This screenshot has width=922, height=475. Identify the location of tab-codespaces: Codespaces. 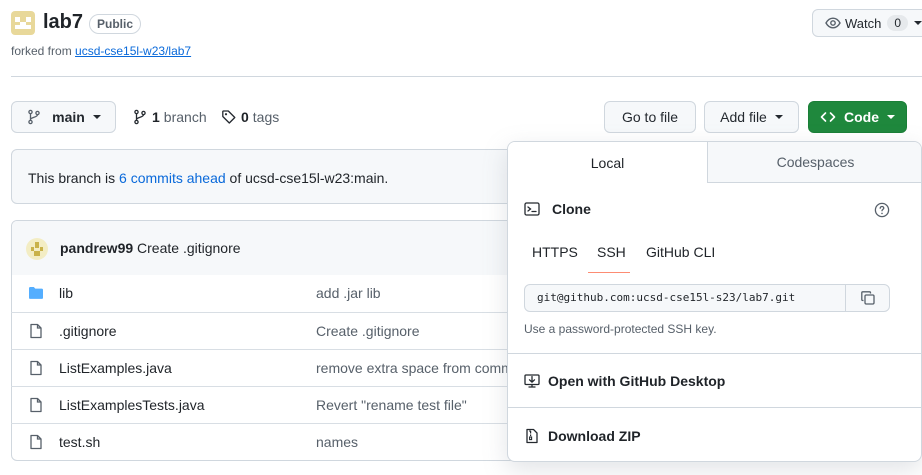
(814, 162).